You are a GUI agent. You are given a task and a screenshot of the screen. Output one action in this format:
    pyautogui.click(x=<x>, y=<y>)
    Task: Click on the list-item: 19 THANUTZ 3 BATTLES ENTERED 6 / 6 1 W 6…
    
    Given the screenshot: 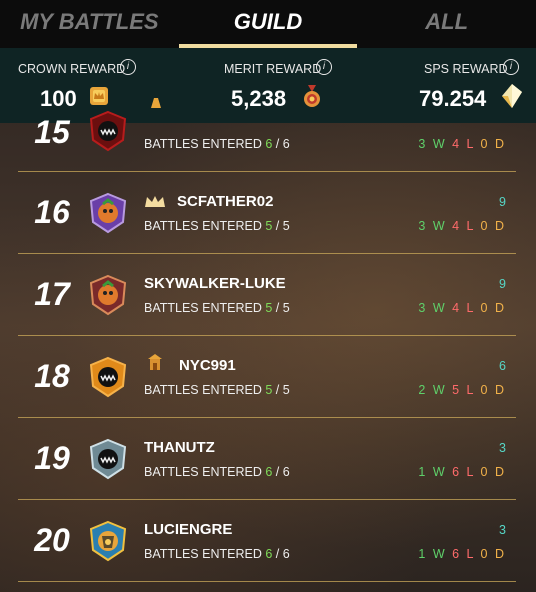 What is the action you would take?
    pyautogui.click(x=268, y=459)
    